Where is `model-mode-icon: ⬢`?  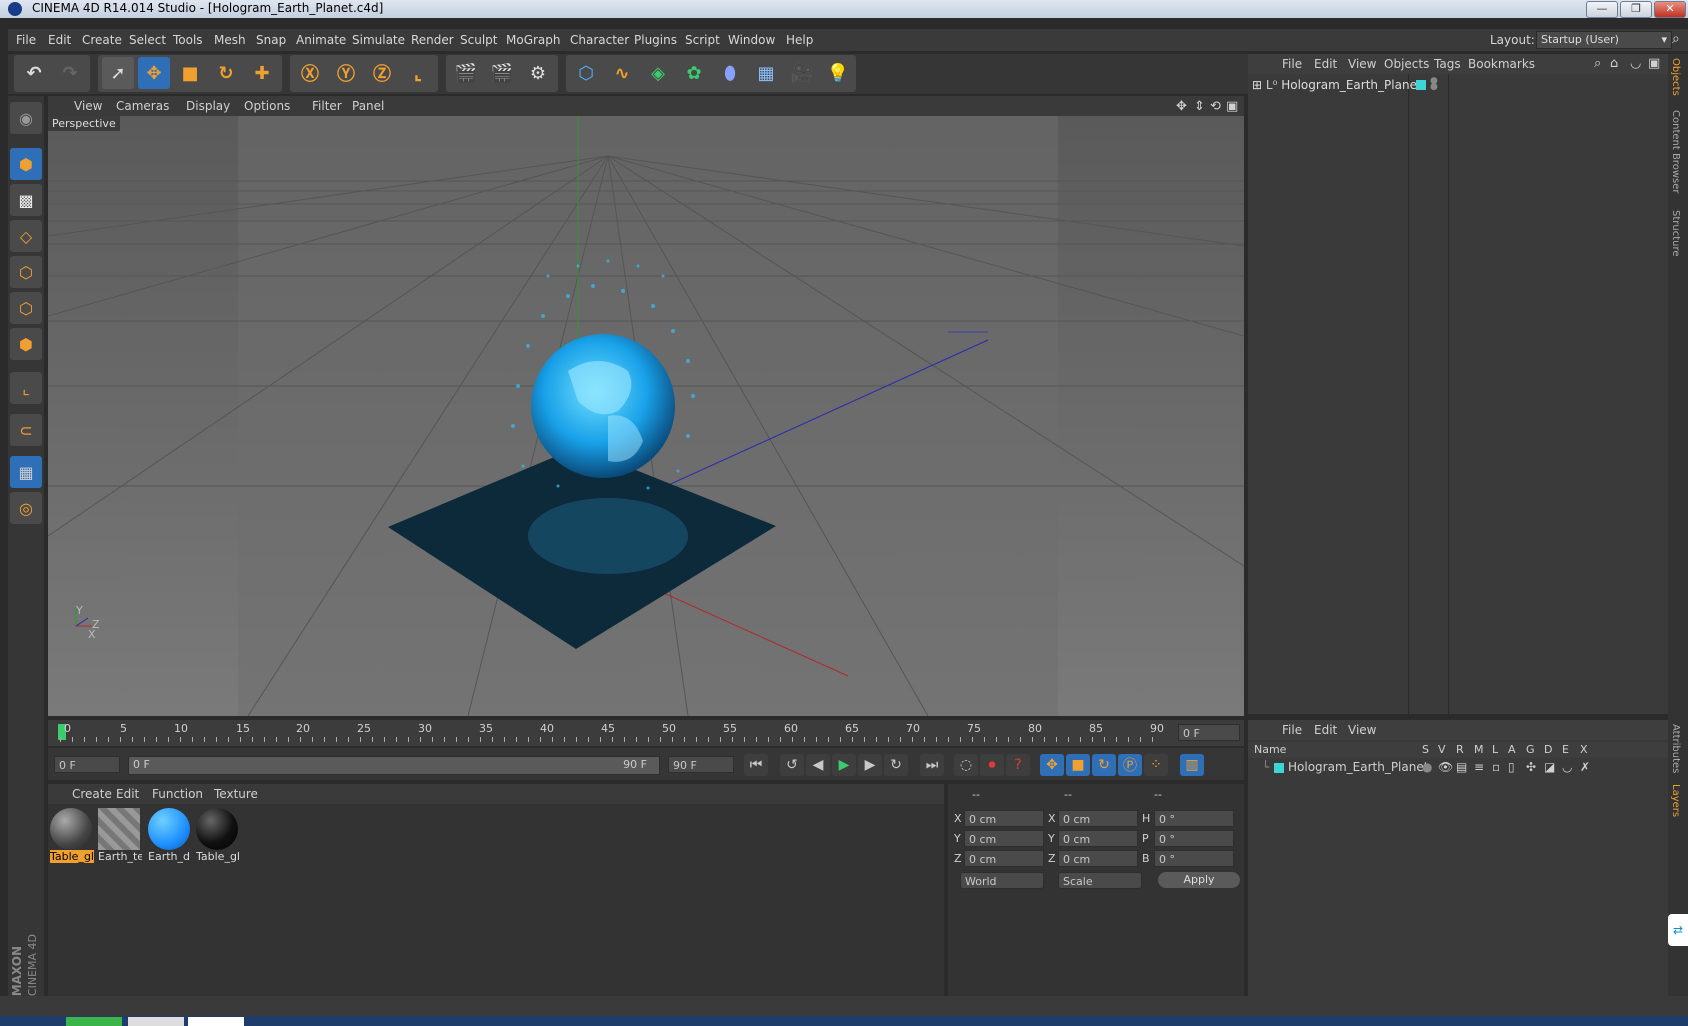
model-mode-icon: ⬢ is located at coordinates (26, 164).